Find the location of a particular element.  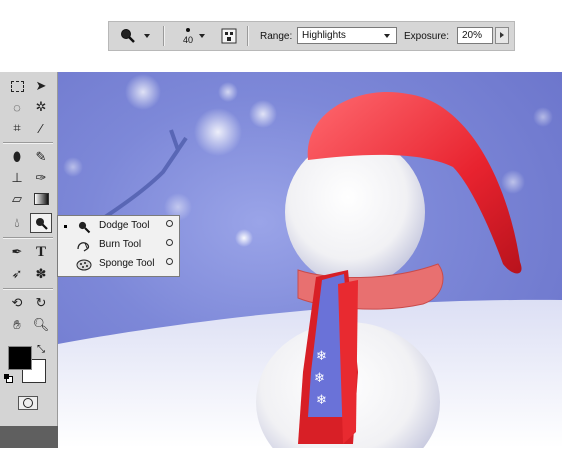

lasso-icon: ◌ is located at coordinates (17, 107).